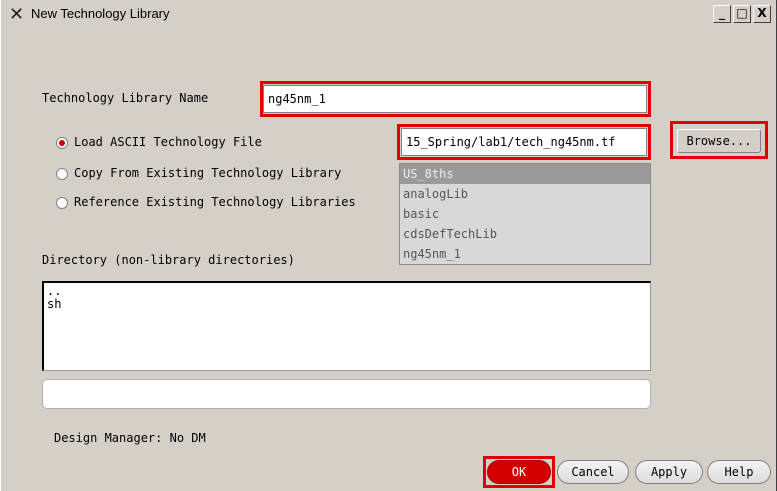  What do you see at coordinates (168, 142) in the screenshot?
I see `load-ascii-label: Load ASCII Technology File` at bounding box center [168, 142].